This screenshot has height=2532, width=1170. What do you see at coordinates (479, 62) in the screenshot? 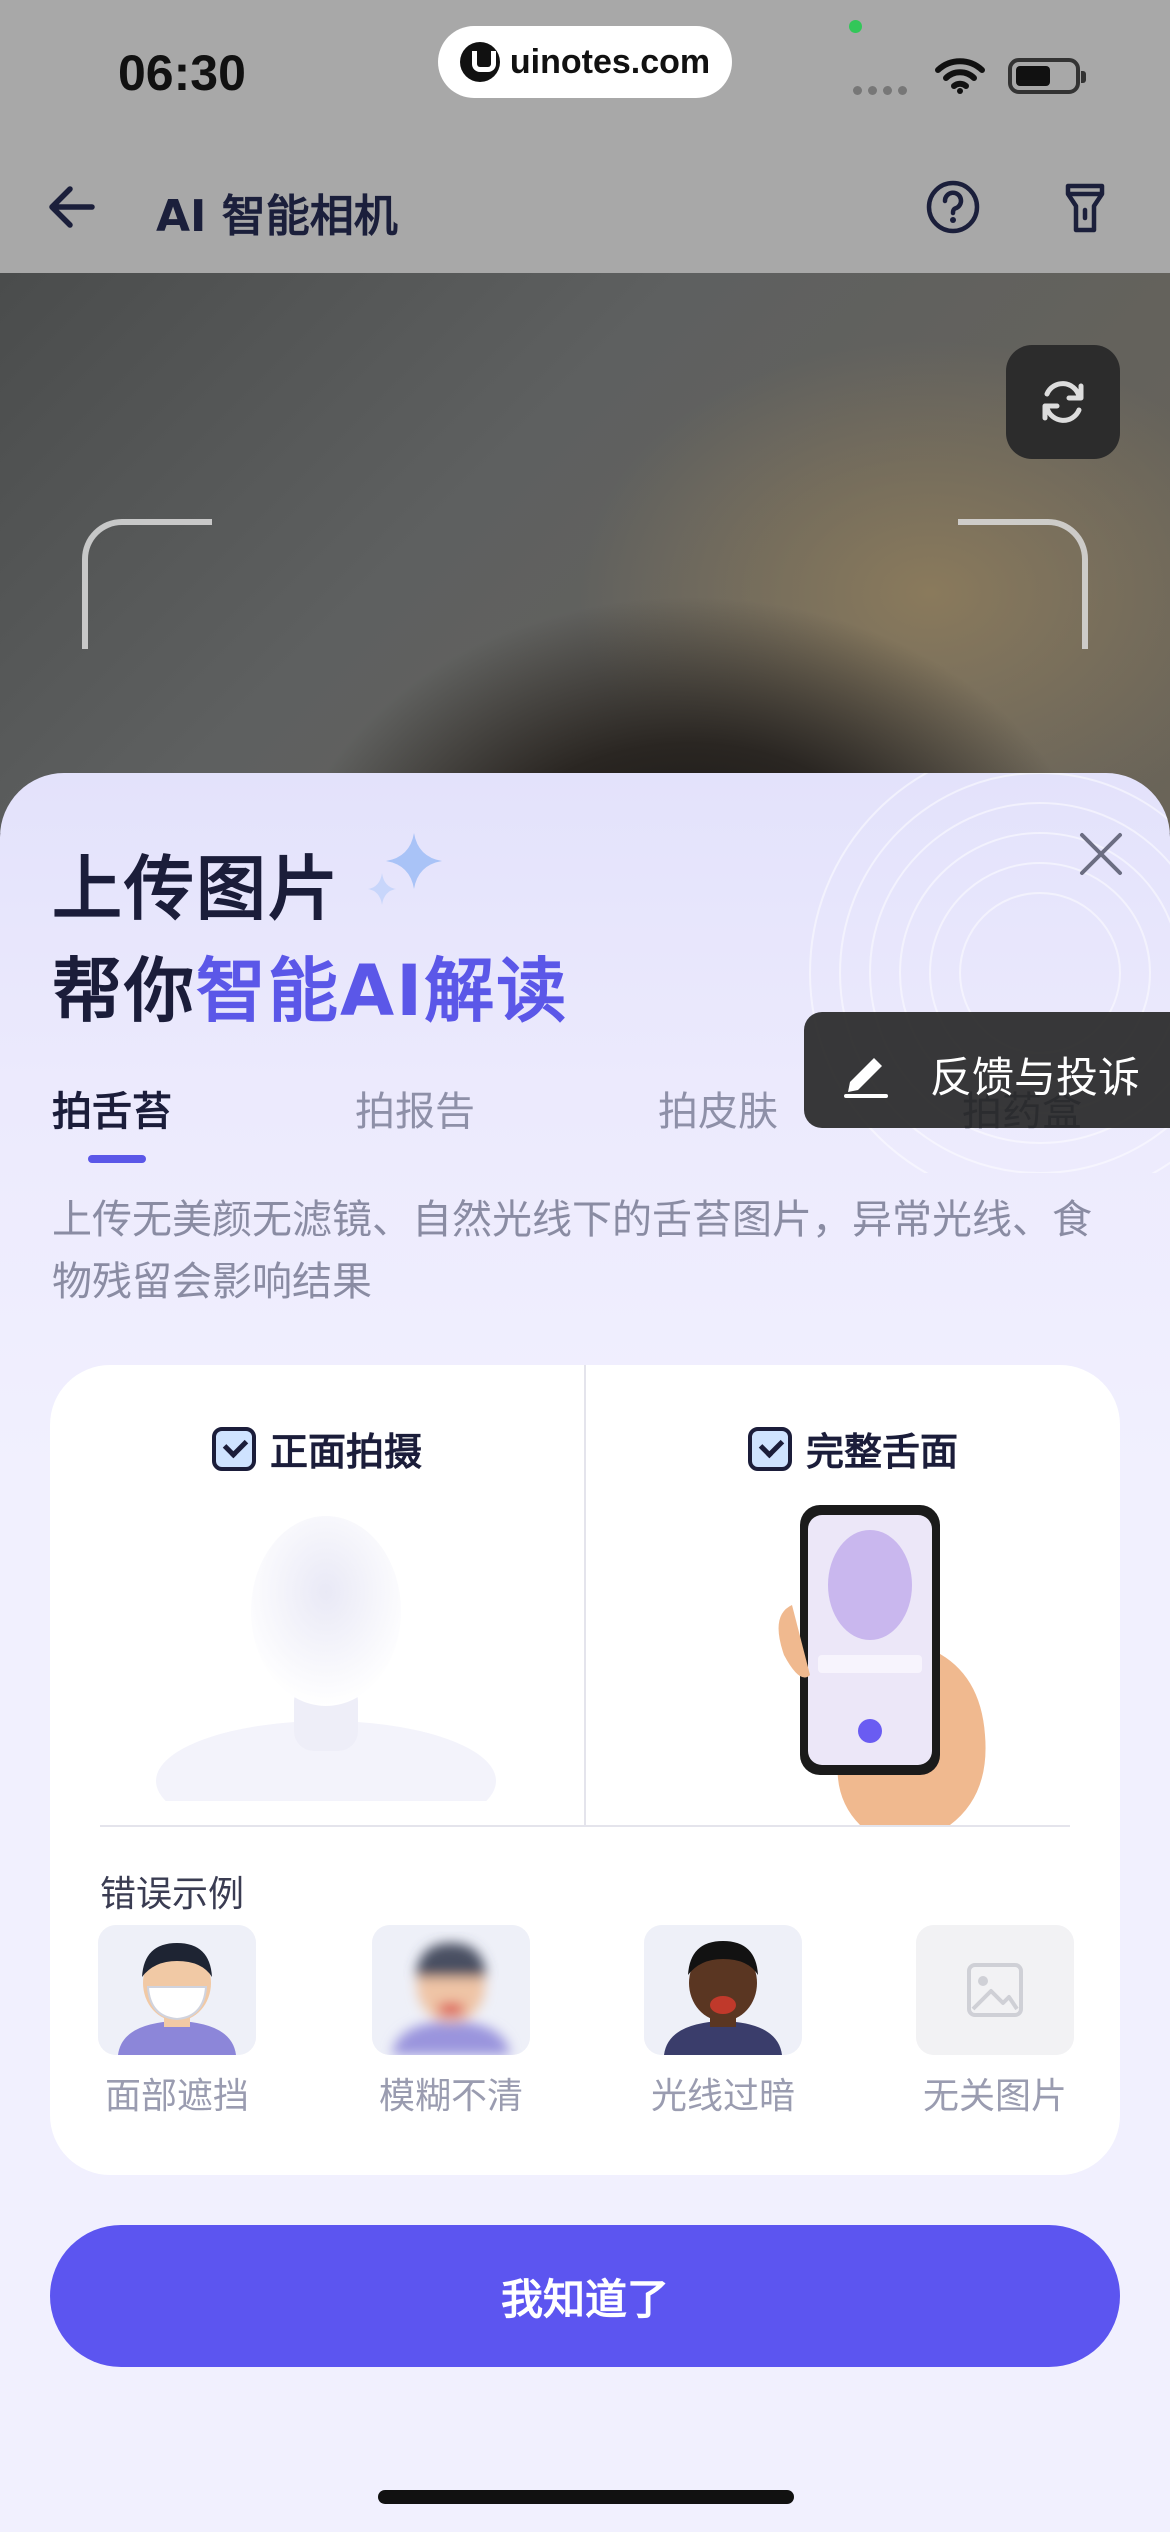
I see `site-logo-icon` at bounding box center [479, 62].